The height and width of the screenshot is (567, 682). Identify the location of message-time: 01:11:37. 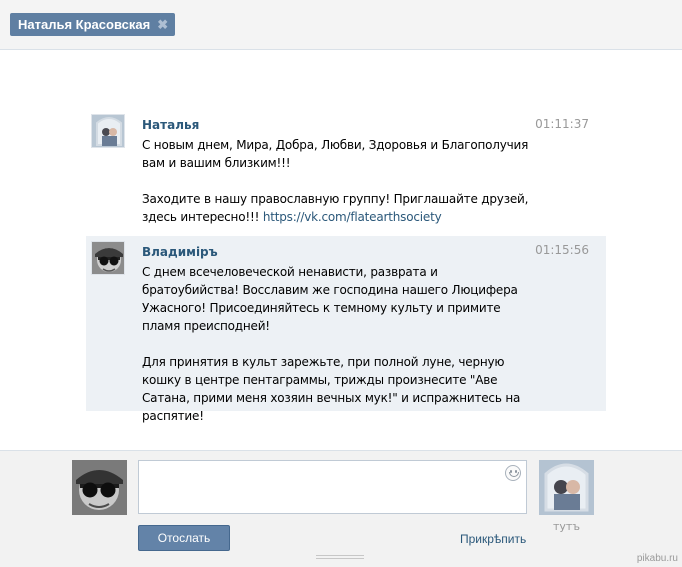
(562, 124).